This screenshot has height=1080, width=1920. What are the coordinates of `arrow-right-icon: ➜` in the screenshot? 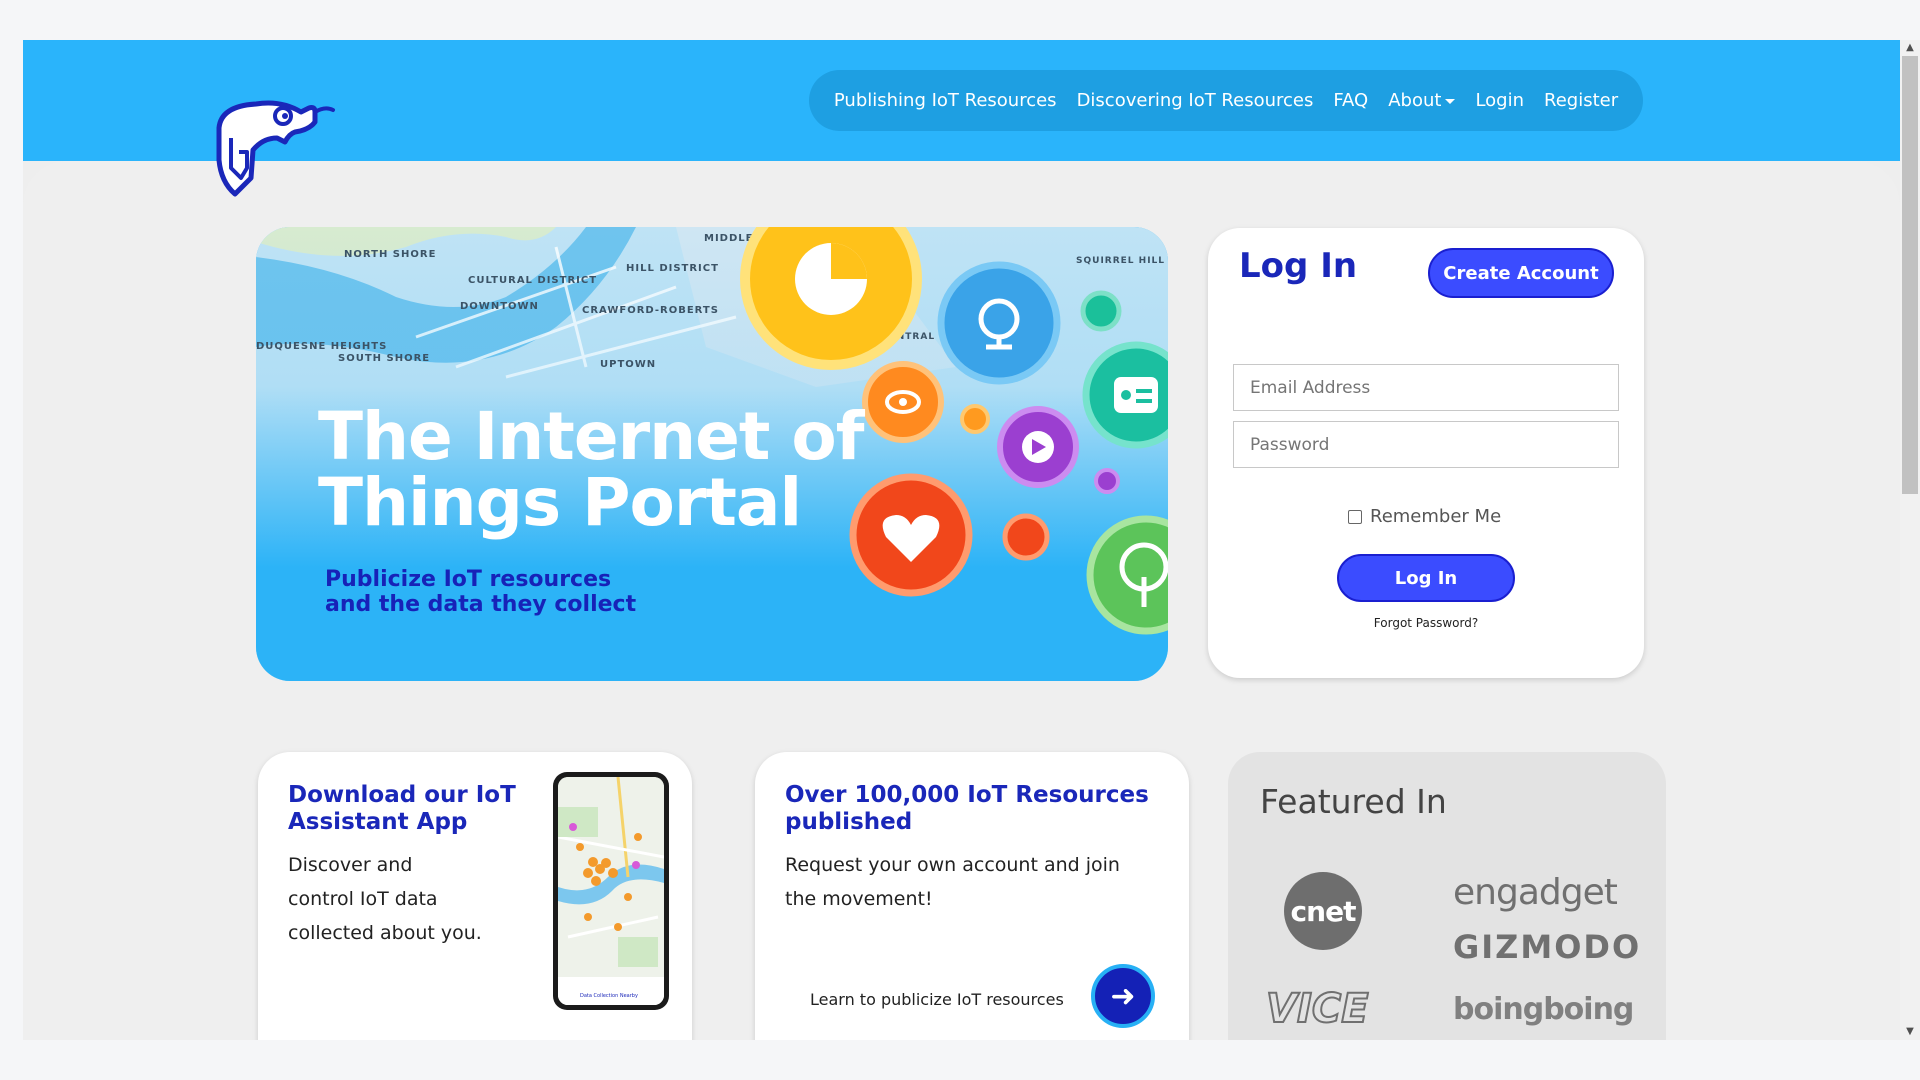 It's located at (1123, 996).